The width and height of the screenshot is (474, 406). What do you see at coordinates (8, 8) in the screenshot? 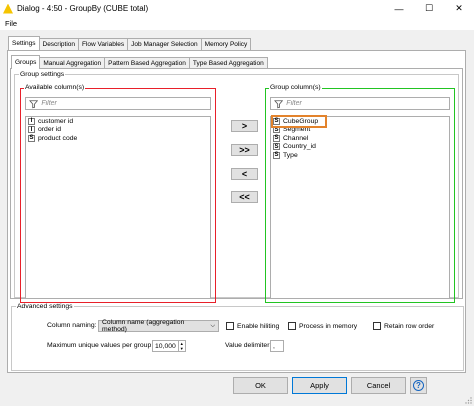
I see `app-warning-icon` at bounding box center [8, 8].